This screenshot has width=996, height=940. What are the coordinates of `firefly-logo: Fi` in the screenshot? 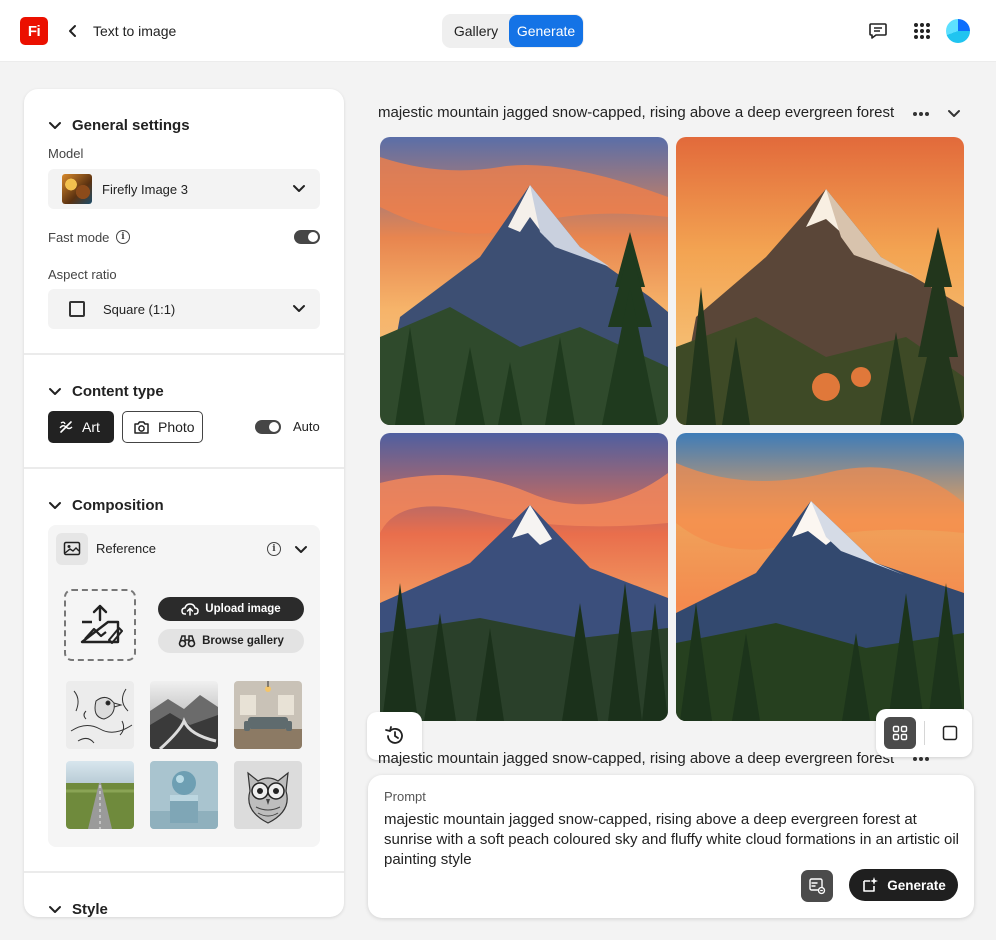 It's located at (34, 31).